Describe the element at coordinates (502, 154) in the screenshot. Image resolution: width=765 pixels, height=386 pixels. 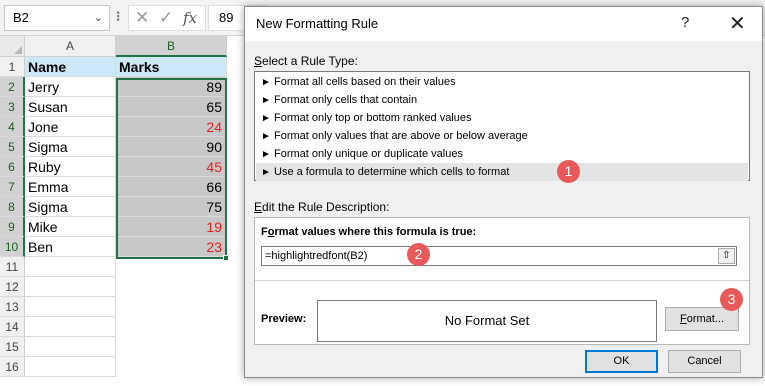
I see `rule-type-item: ► Format only unique or duplicate values` at that location.